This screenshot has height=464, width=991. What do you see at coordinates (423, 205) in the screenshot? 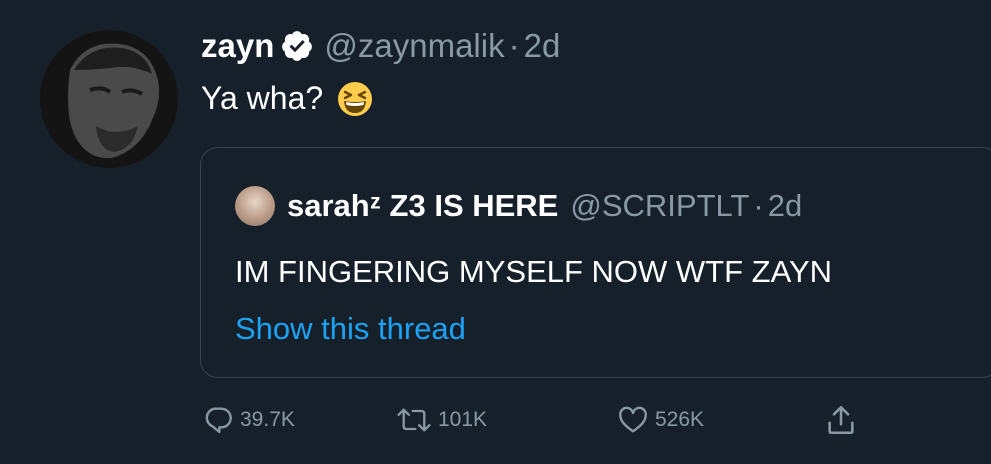
I see `quoted-author-name: sarahᶻ Z3 IS HERE` at bounding box center [423, 205].